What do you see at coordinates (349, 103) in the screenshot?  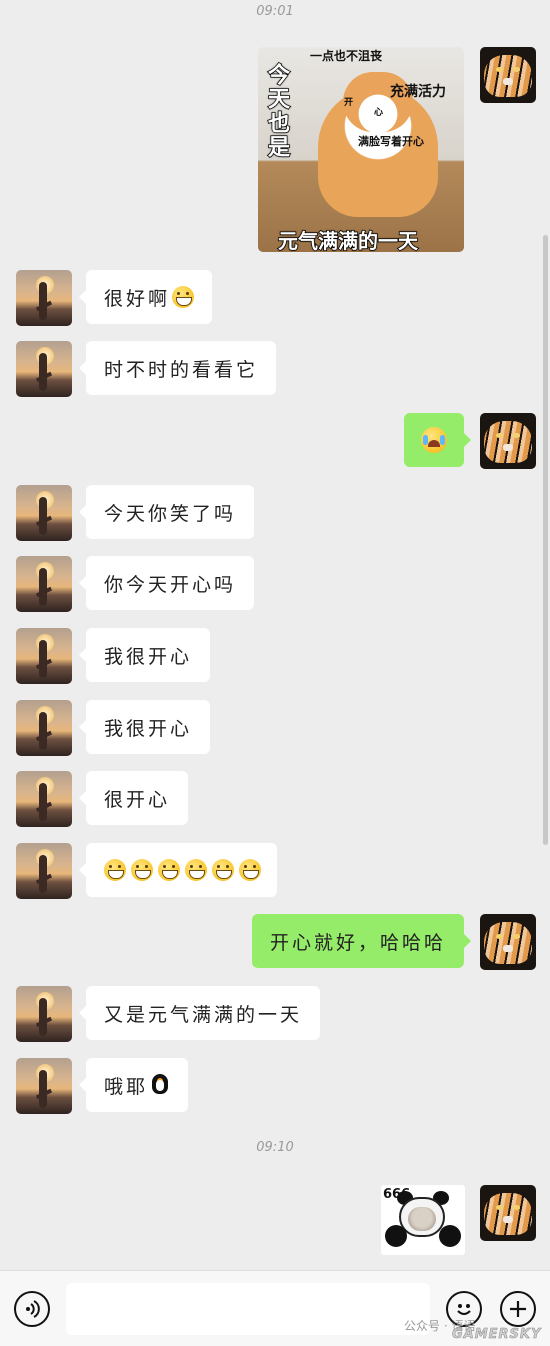 I see `sticker-text-small-a: 开` at bounding box center [349, 103].